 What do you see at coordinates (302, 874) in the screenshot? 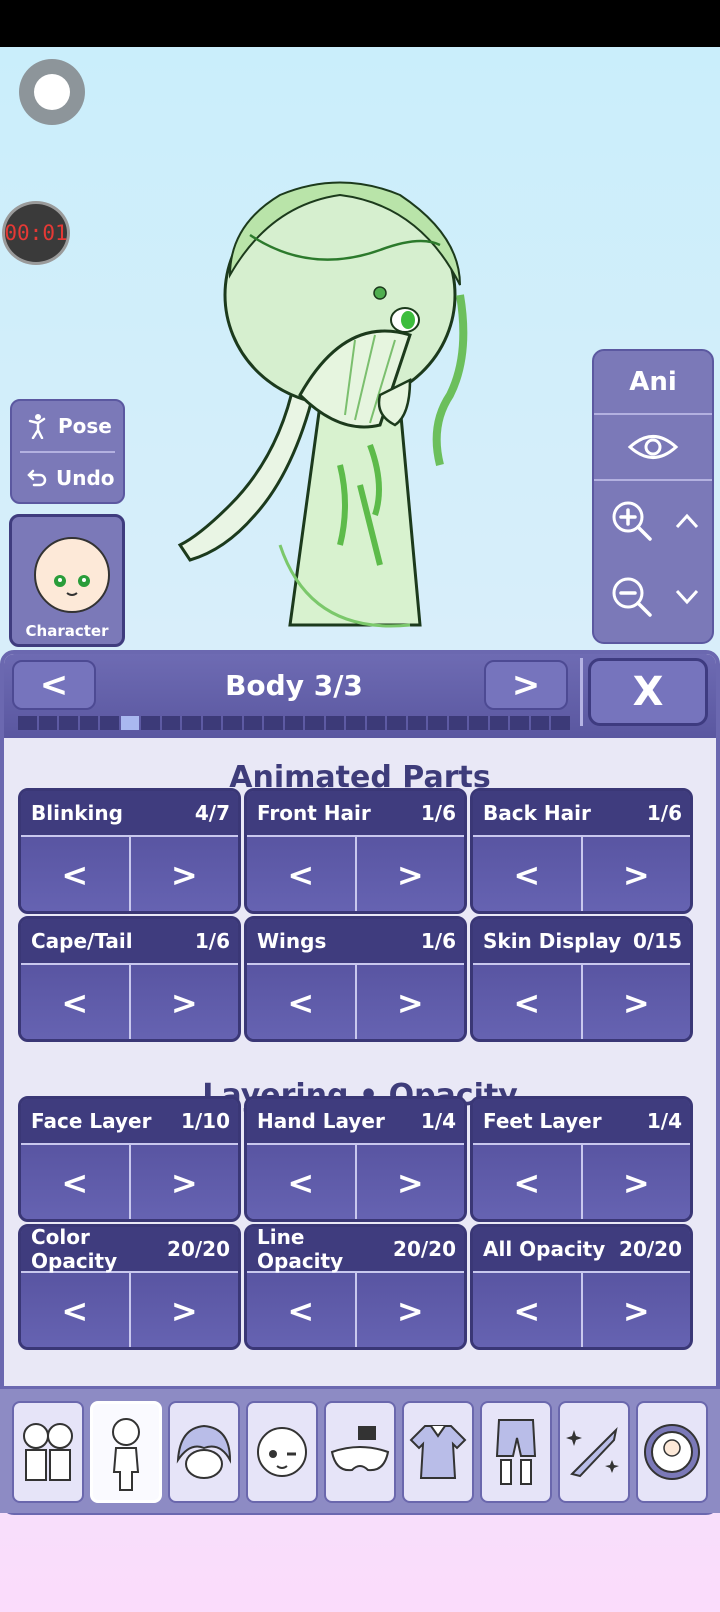
I see `front-hair-prev-button: <` at bounding box center [302, 874].